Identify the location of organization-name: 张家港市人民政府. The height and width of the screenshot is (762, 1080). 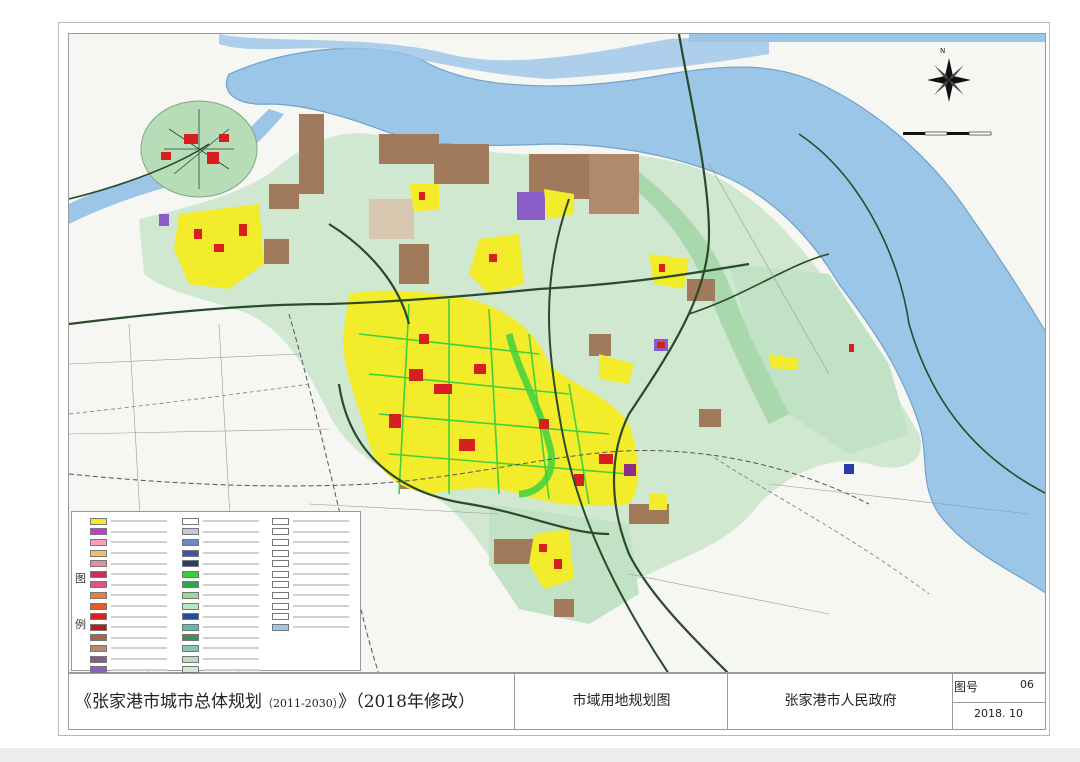
(840, 701).